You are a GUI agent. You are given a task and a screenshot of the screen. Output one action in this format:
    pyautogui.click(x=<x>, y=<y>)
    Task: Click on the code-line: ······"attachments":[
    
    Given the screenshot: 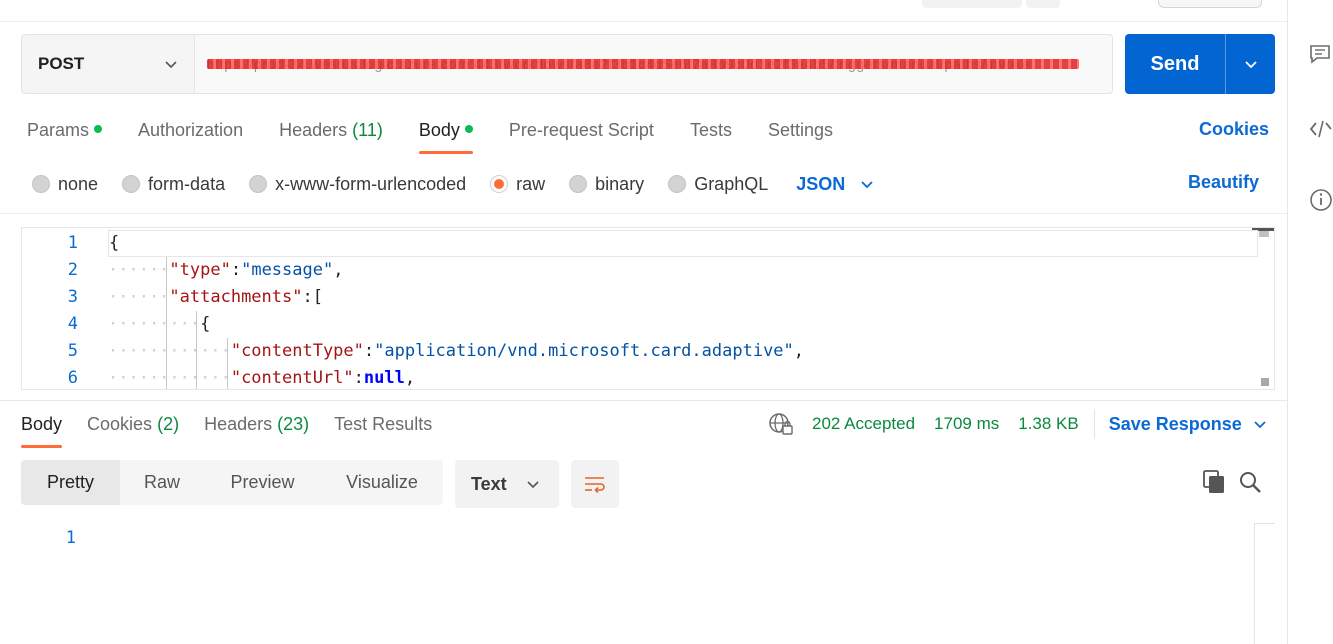 What is the action you would take?
    pyautogui.click(x=215, y=297)
    